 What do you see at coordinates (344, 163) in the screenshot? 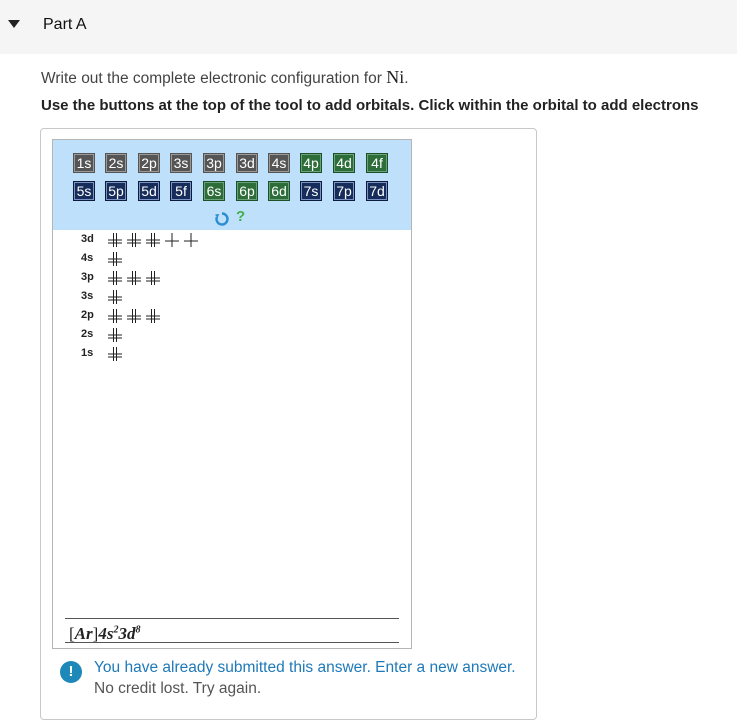
I see `orbital-button-4d: 4d` at bounding box center [344, 163].